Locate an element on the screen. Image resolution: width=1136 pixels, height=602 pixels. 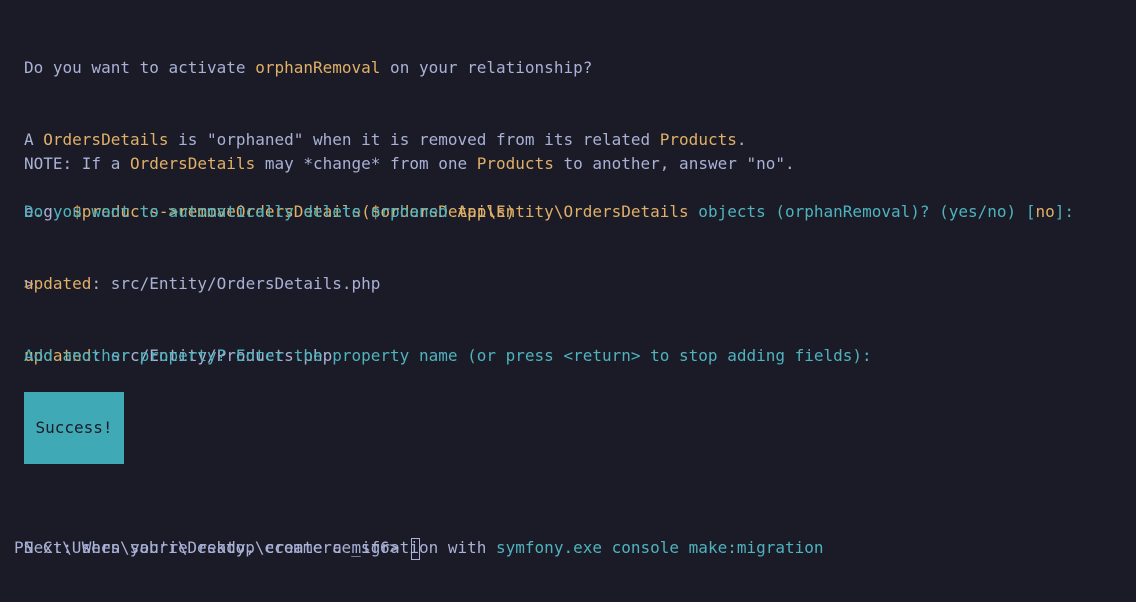
highlight-text: orphanRemoval is located at coordinates (318, 67).